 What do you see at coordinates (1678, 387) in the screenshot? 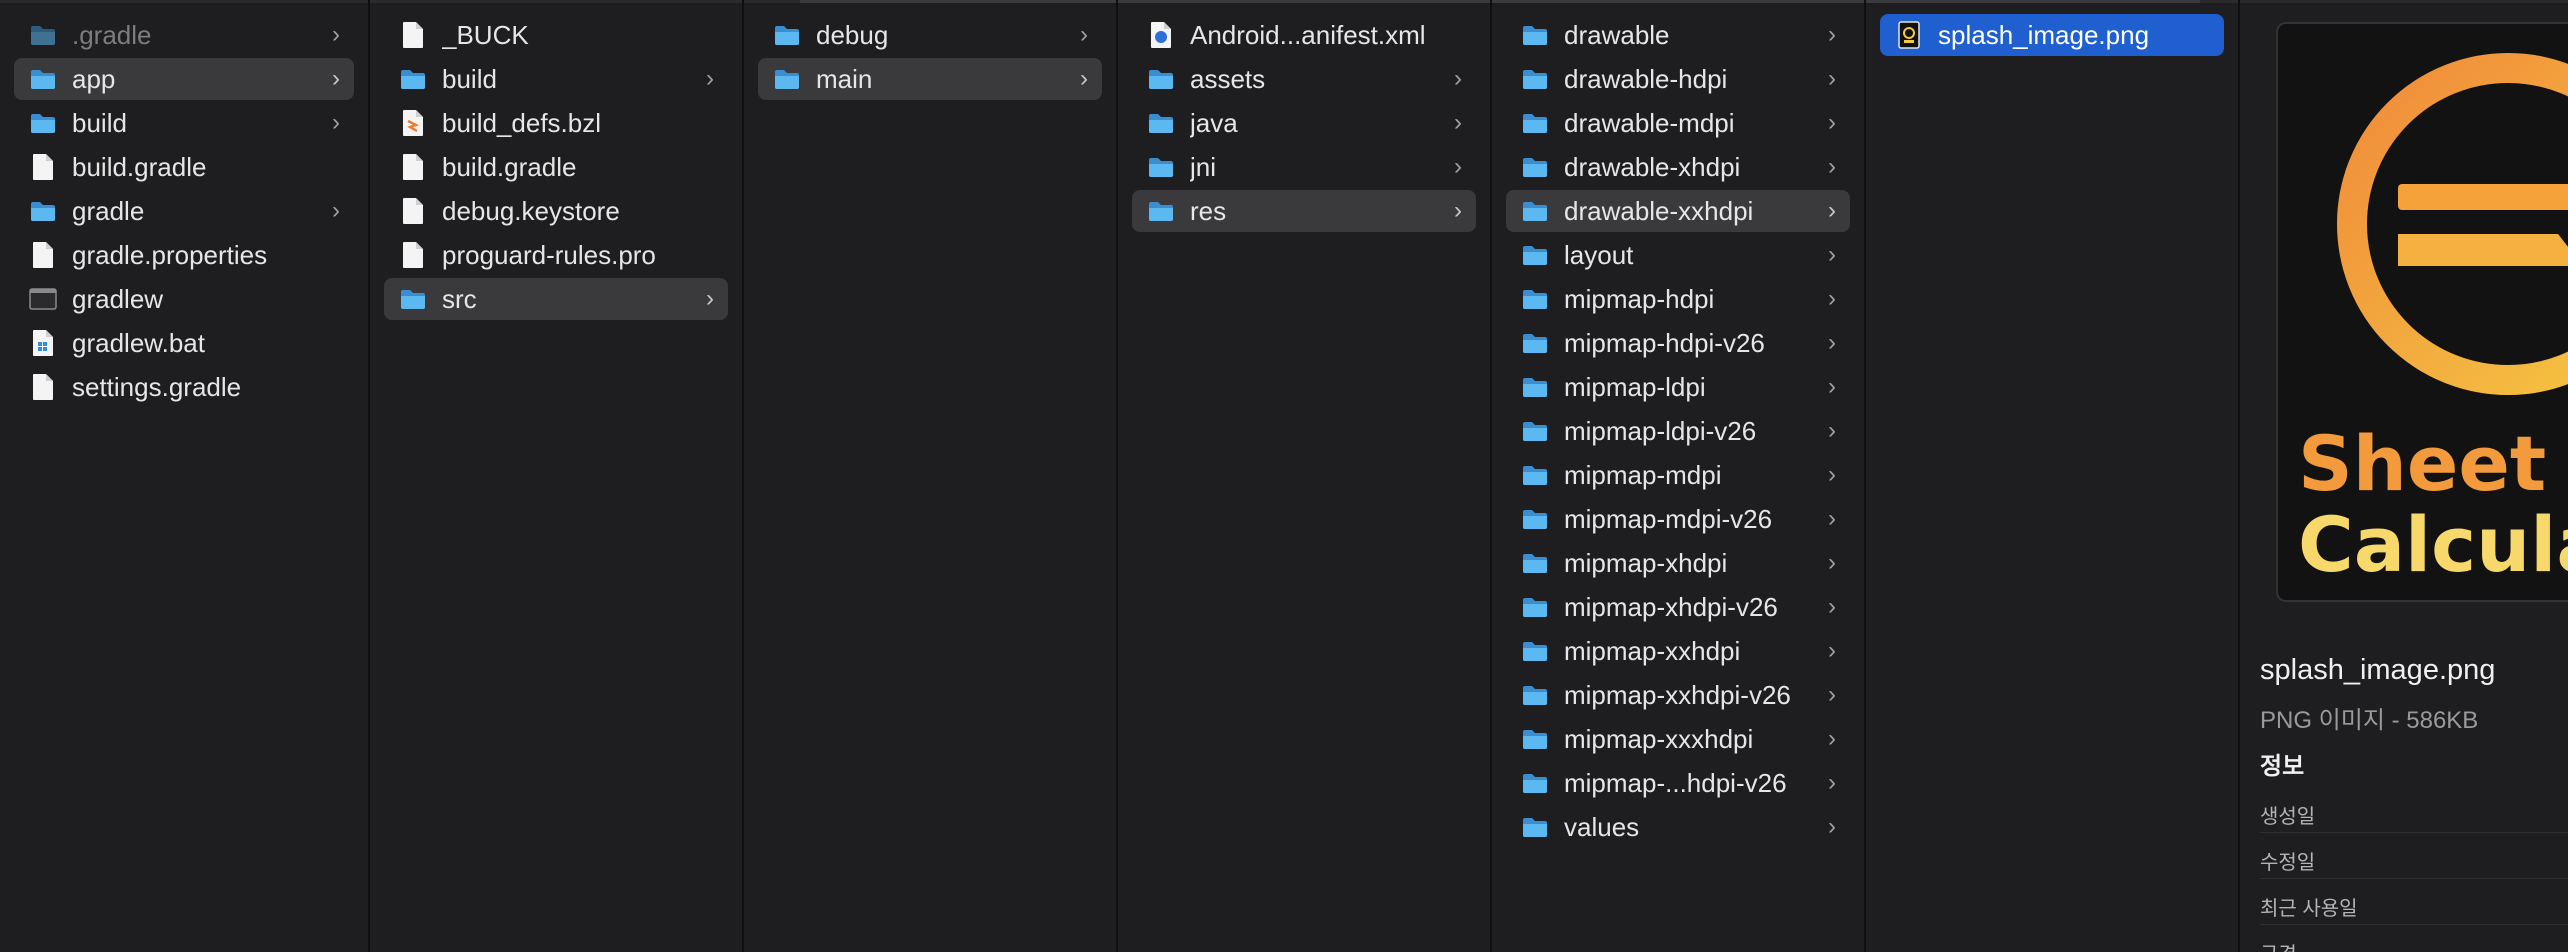
I see `folder-item: mipmap-ldpi ›` at bounding box center [1678, 387].